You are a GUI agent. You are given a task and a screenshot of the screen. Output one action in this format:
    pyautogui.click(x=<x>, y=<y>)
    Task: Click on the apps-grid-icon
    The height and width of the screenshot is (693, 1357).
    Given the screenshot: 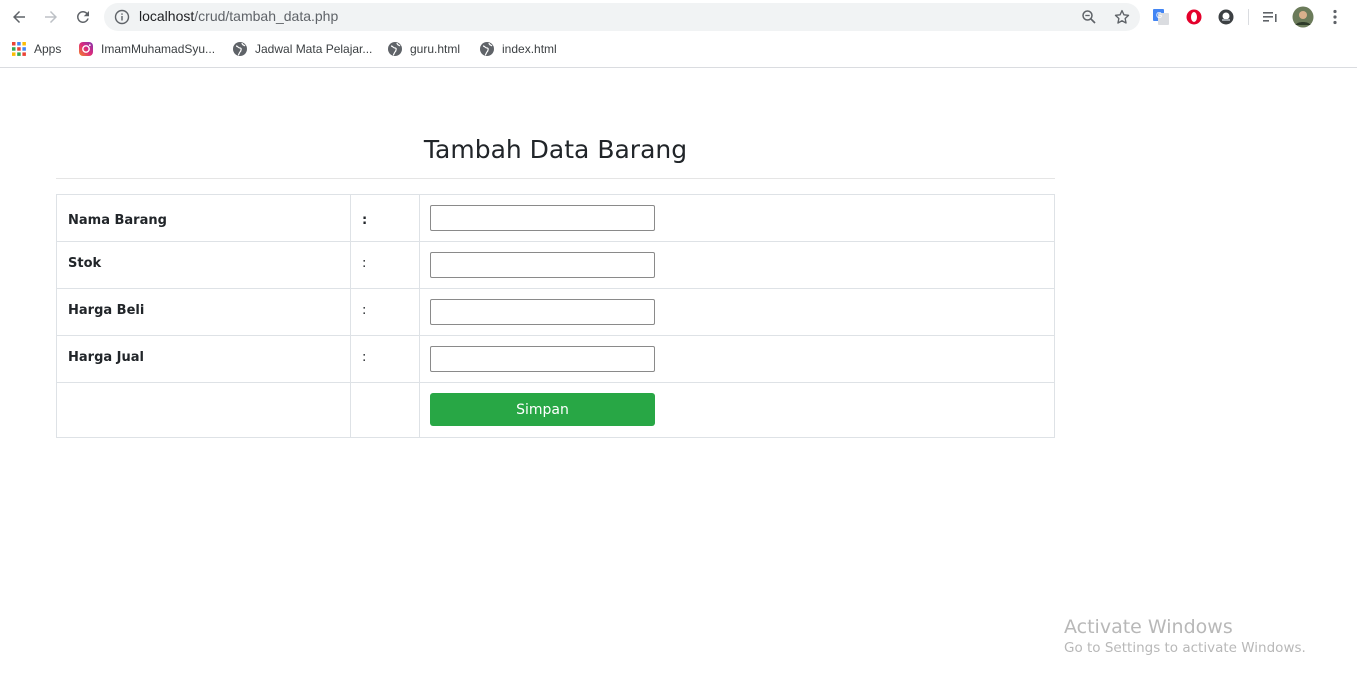 What is the action you would take?
    pyautogui.click(x=19, y=49)
    